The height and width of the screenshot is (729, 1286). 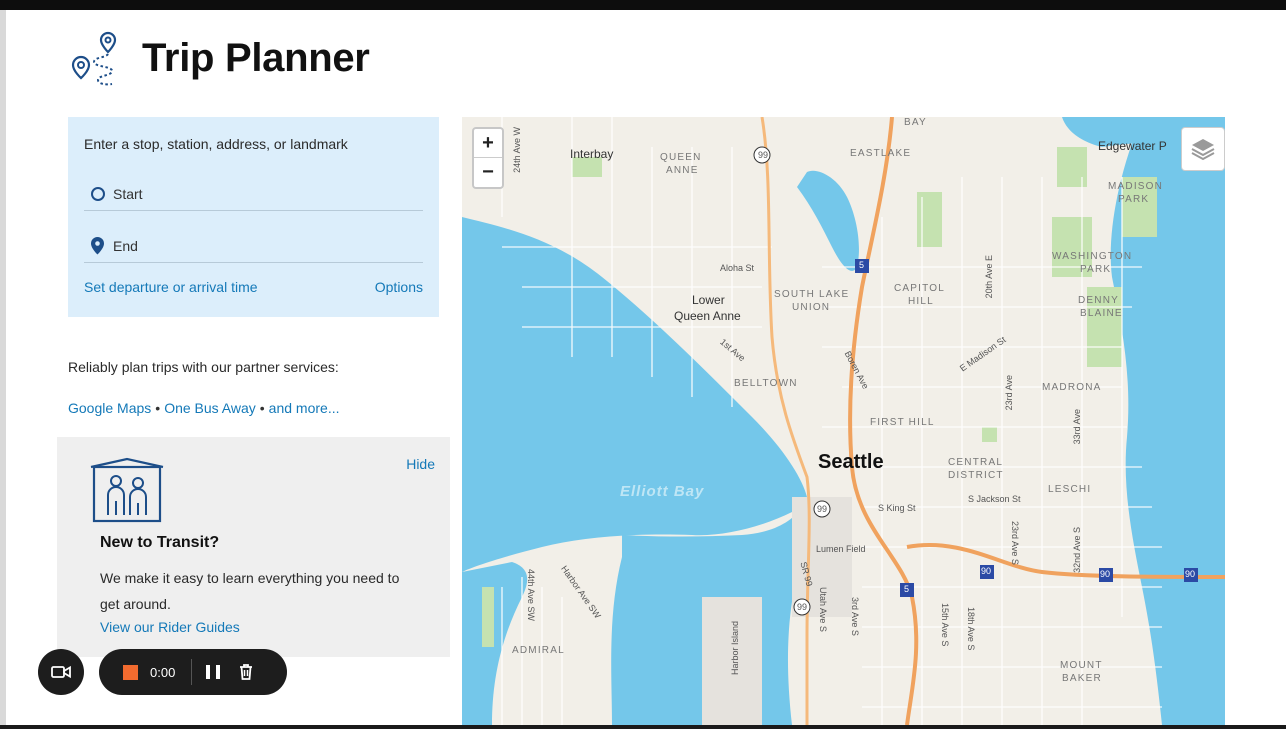 I want to click on map-label-central: CENTRAL, so click(x=976, y=462).